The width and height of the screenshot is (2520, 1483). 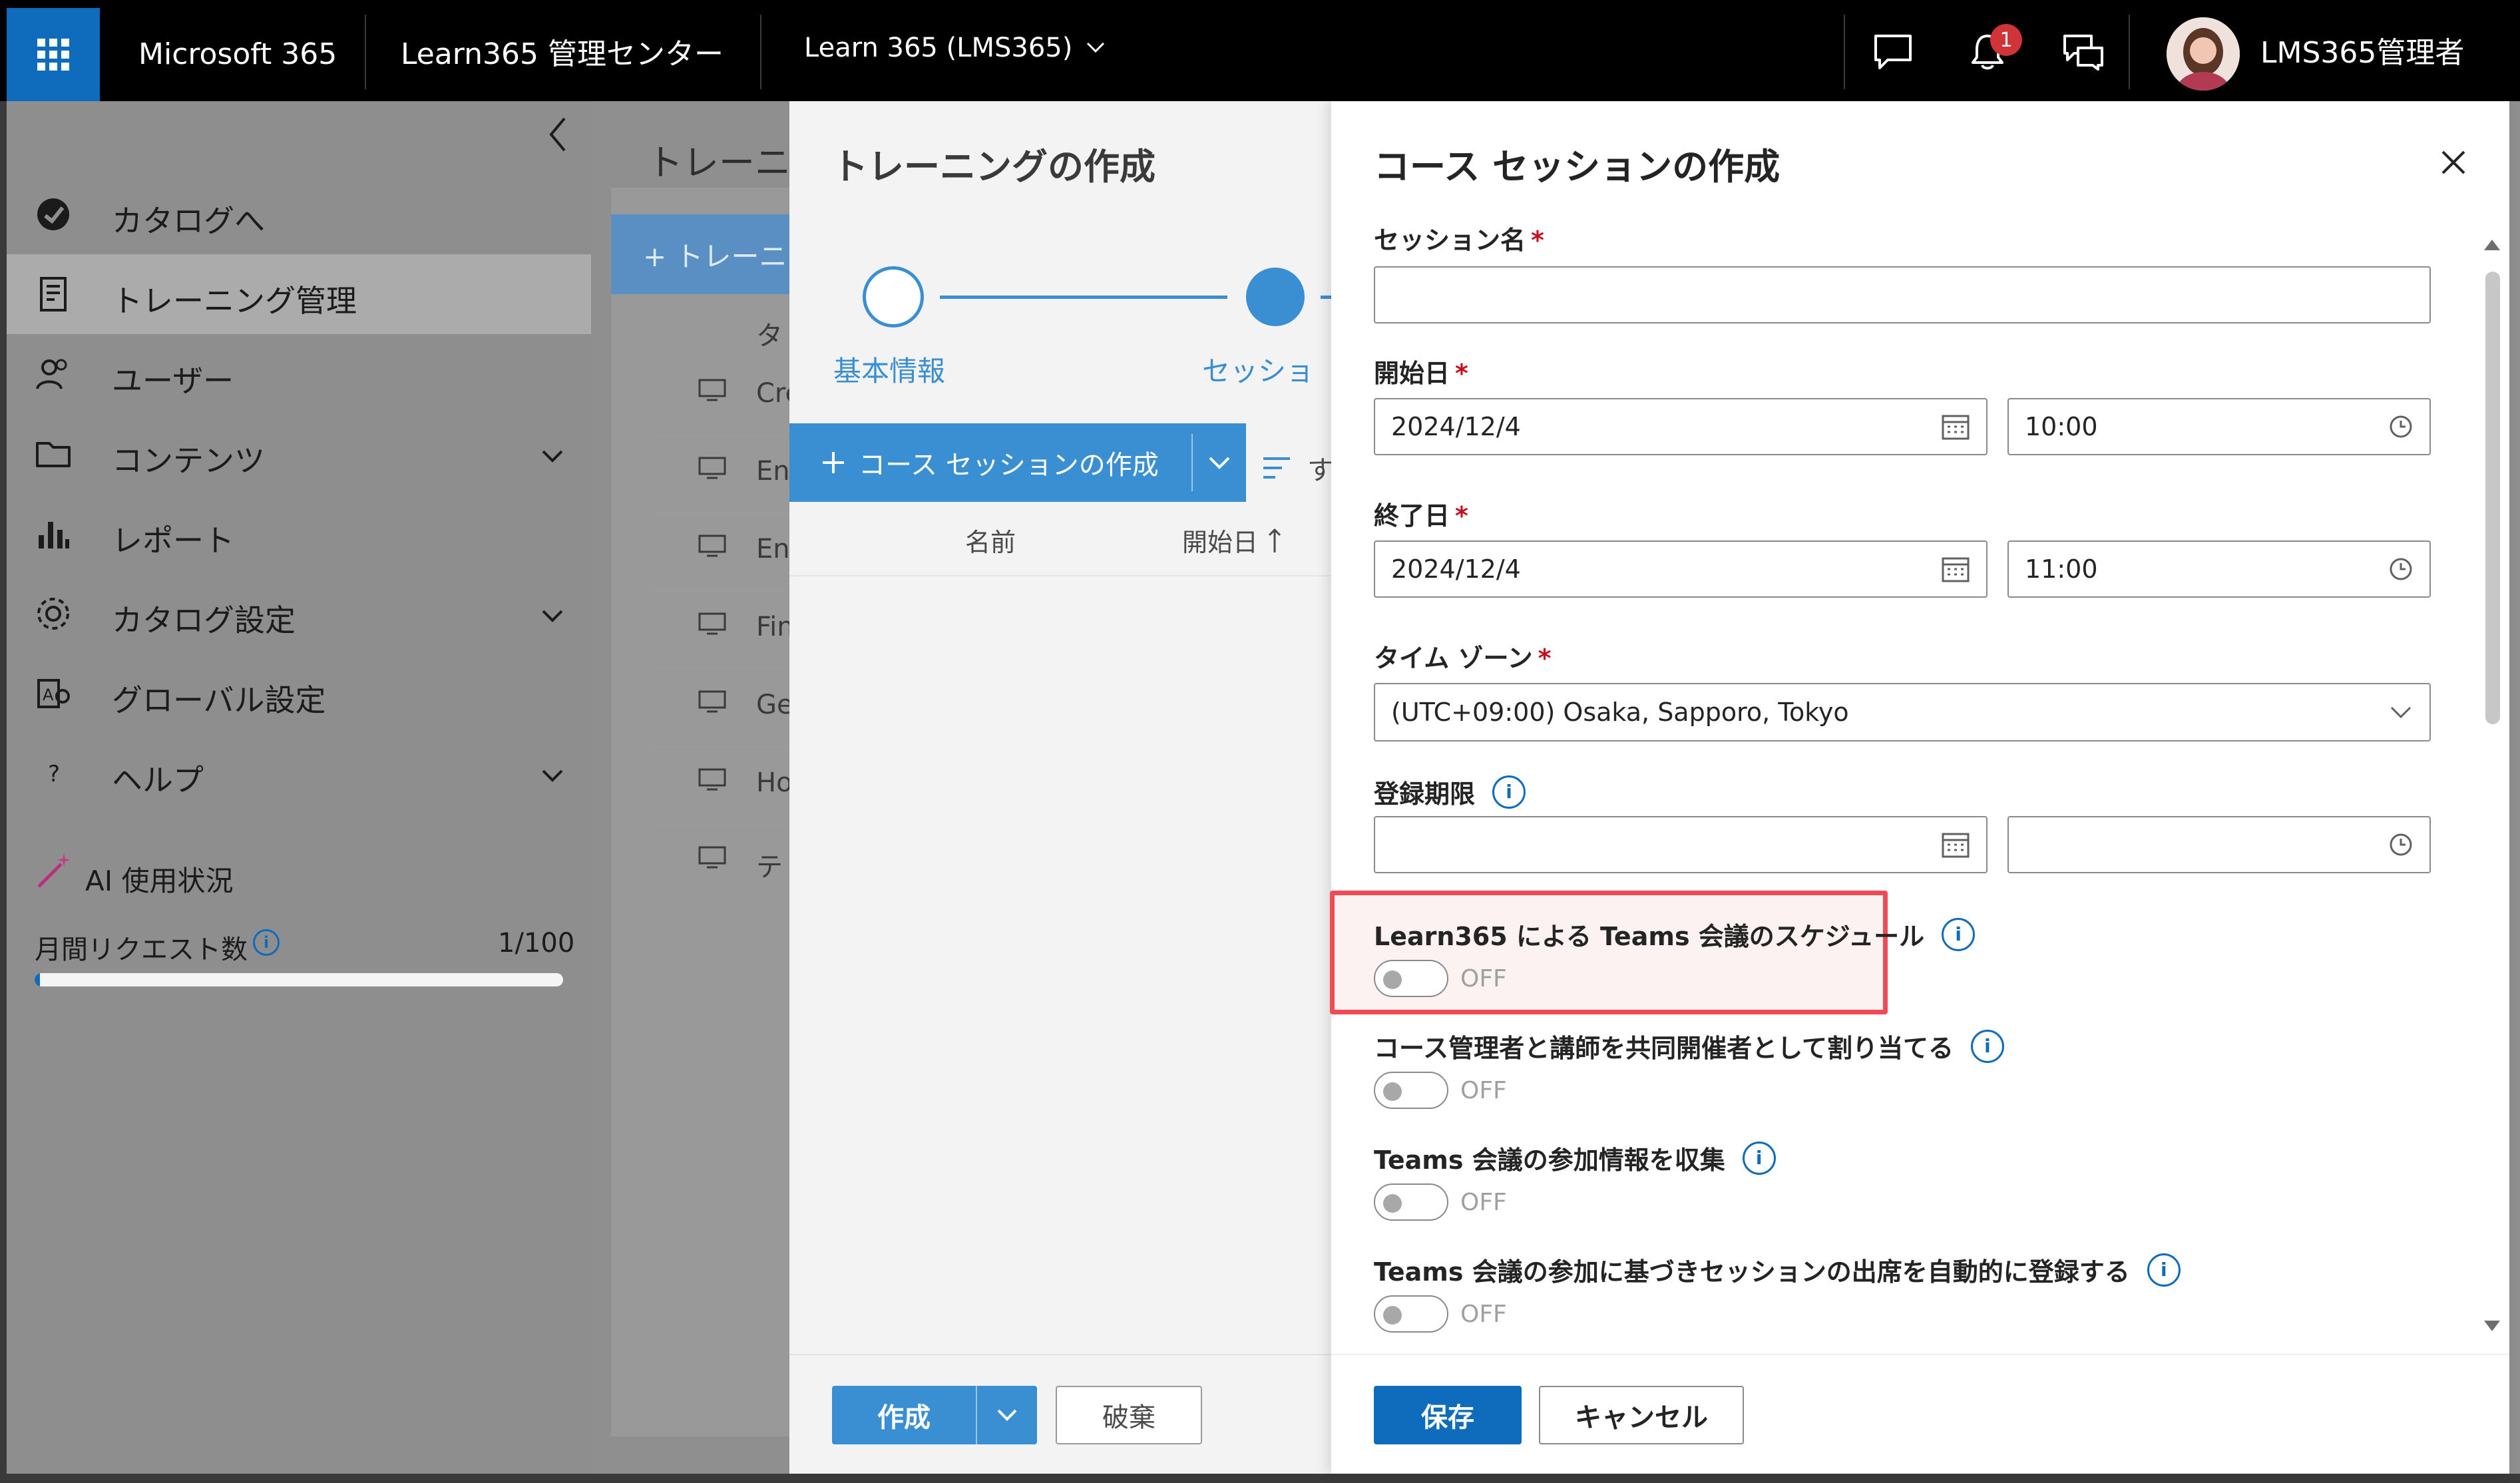 I want to click on filter-button: す, so click(x=1298, y=468).